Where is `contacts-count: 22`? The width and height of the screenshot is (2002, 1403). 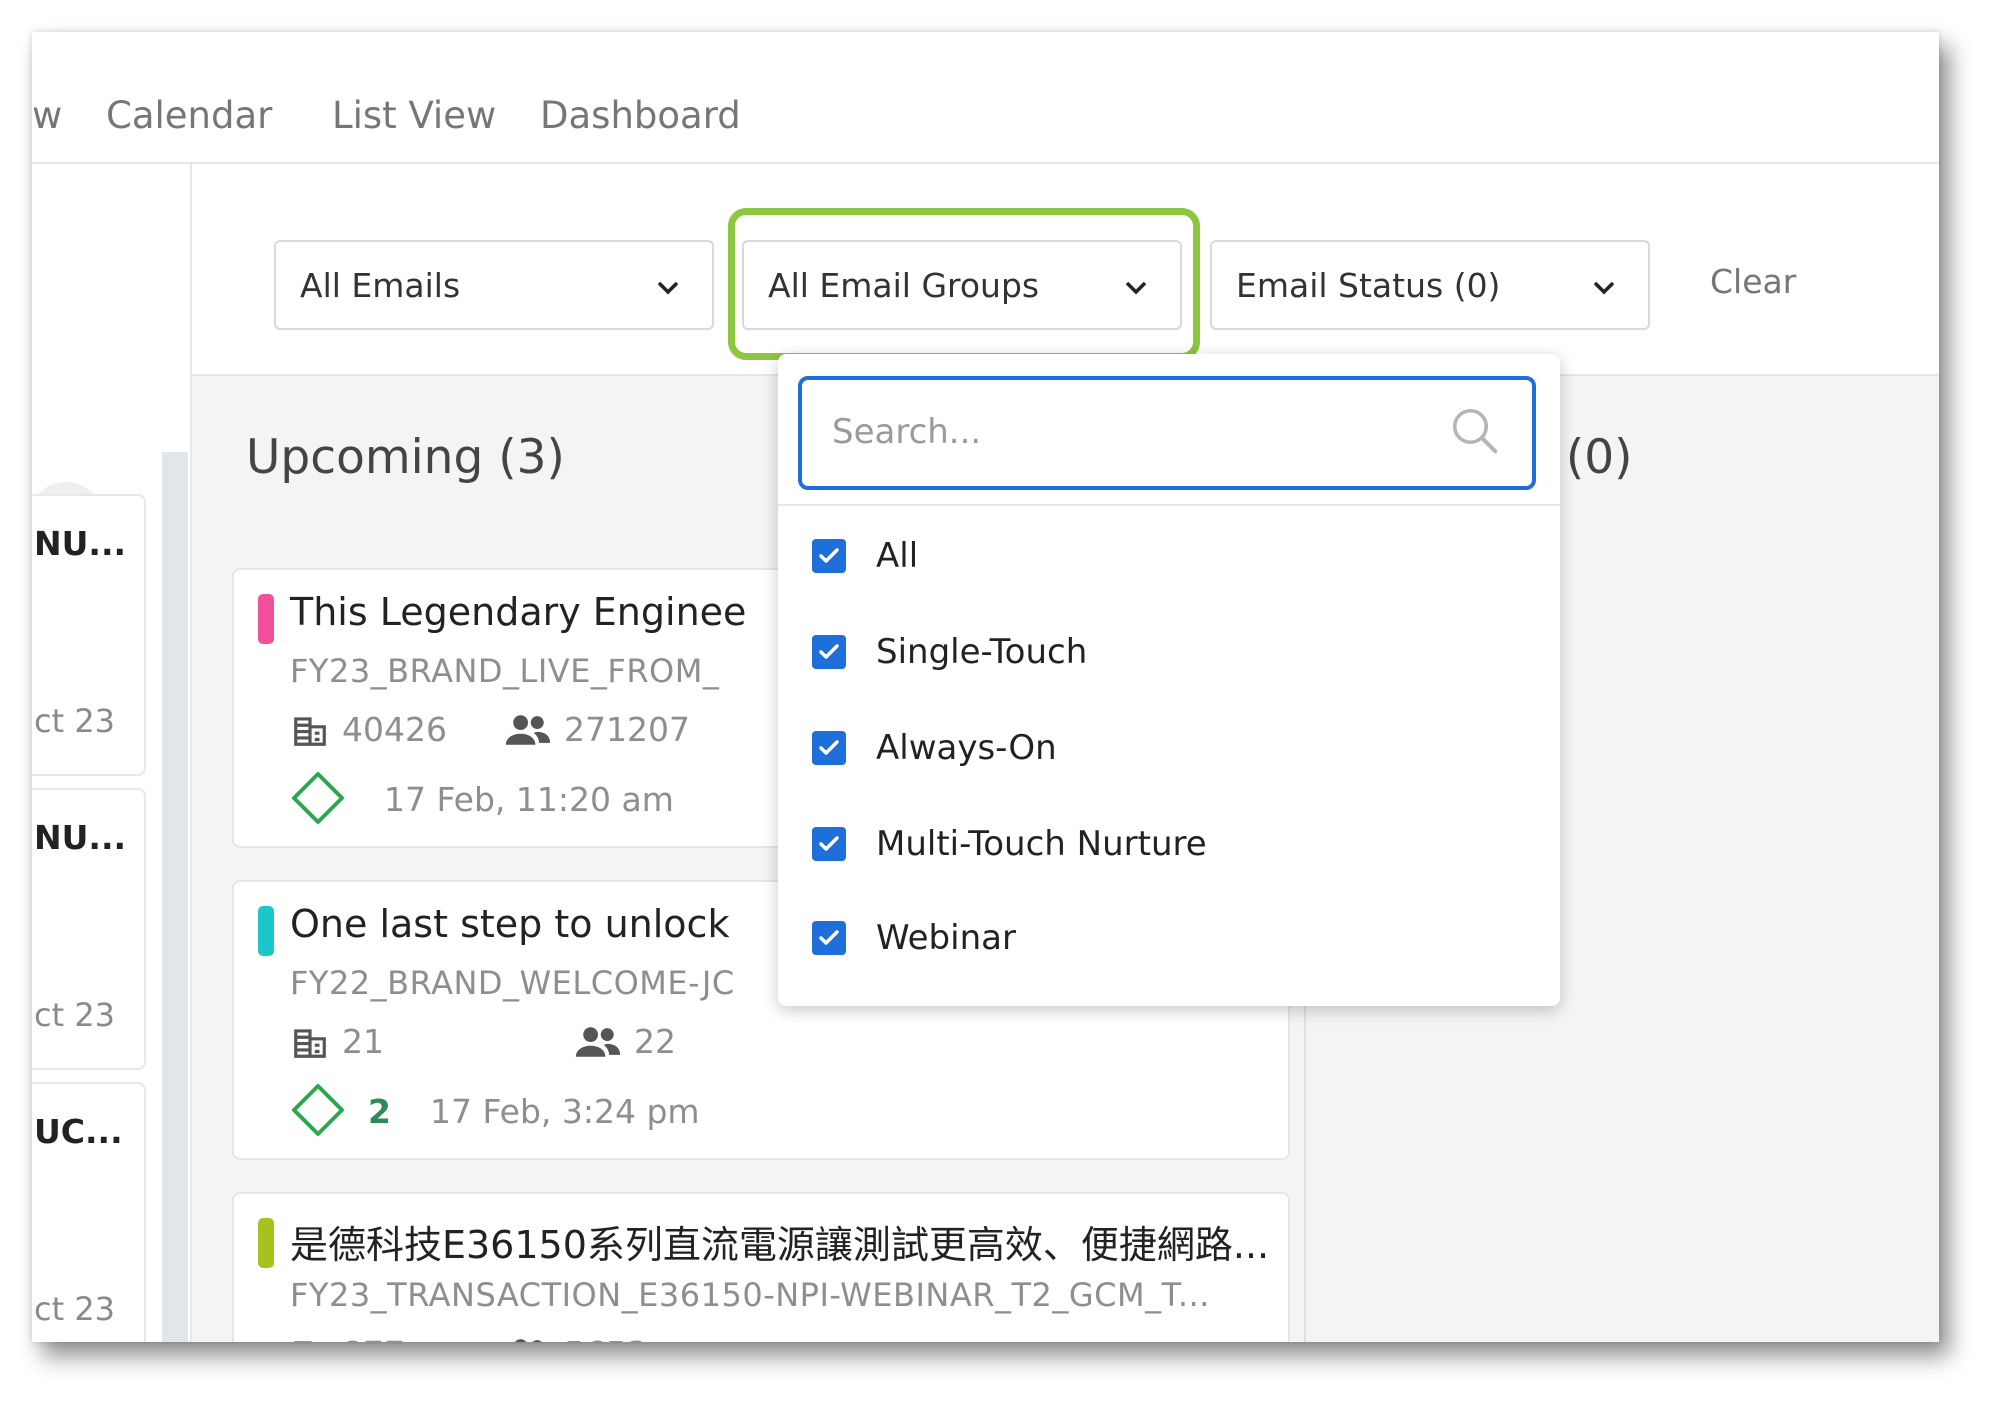
contacts-count: 22 is located at coordinates (655, 1041).